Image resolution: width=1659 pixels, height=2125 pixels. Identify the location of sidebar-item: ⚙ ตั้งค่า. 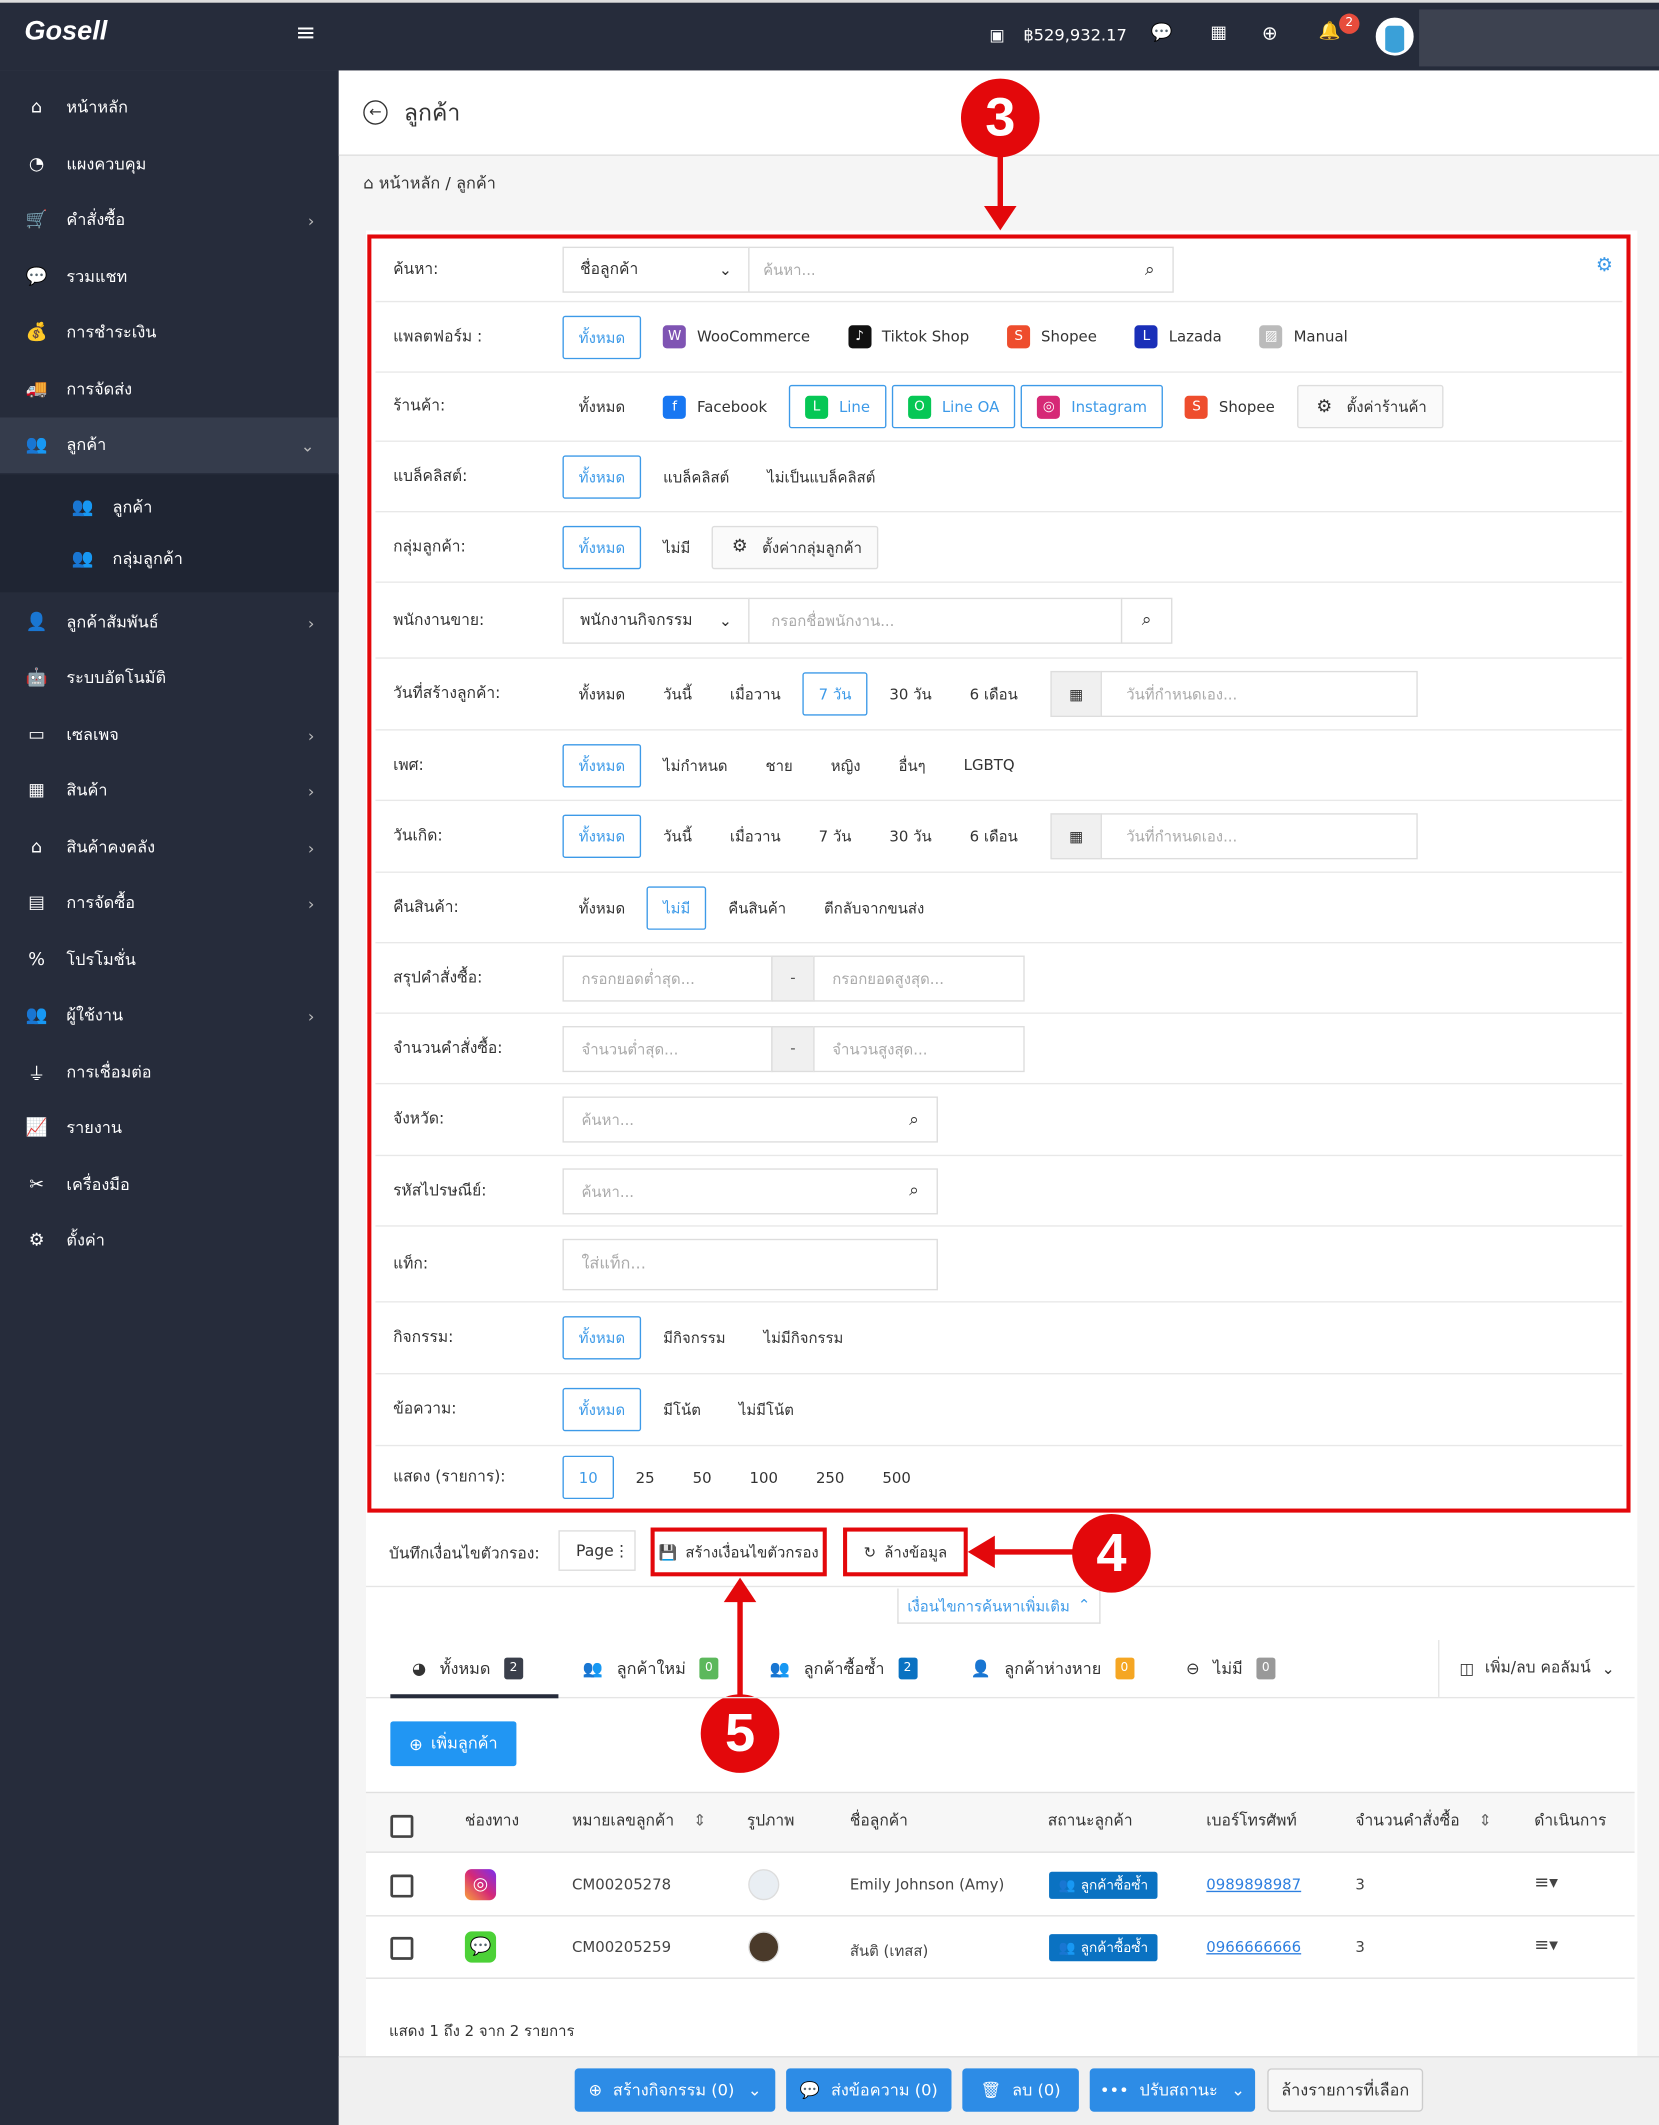
(169, 1241).